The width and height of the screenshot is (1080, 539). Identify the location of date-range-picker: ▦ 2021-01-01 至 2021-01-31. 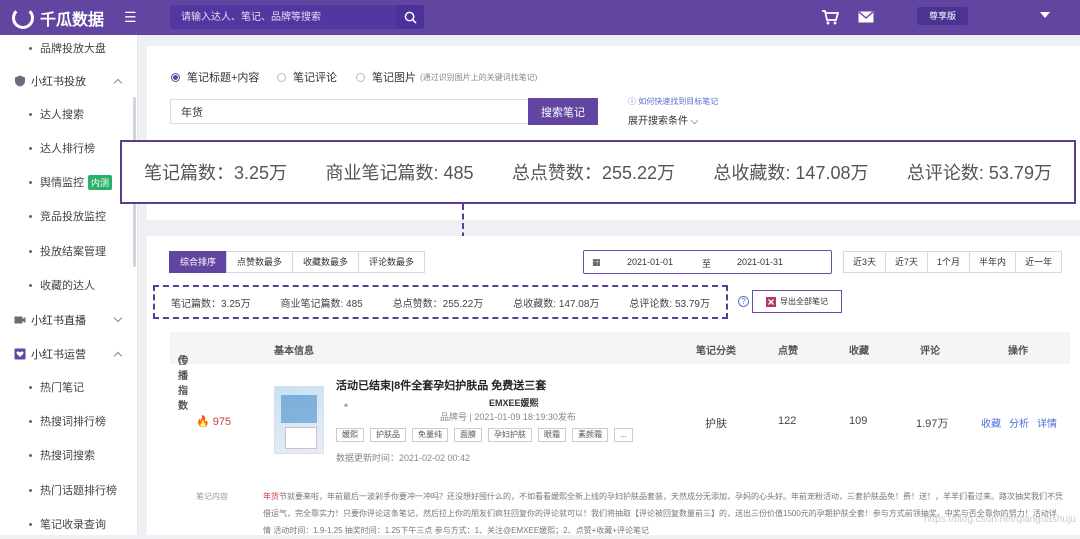
(707, 262).